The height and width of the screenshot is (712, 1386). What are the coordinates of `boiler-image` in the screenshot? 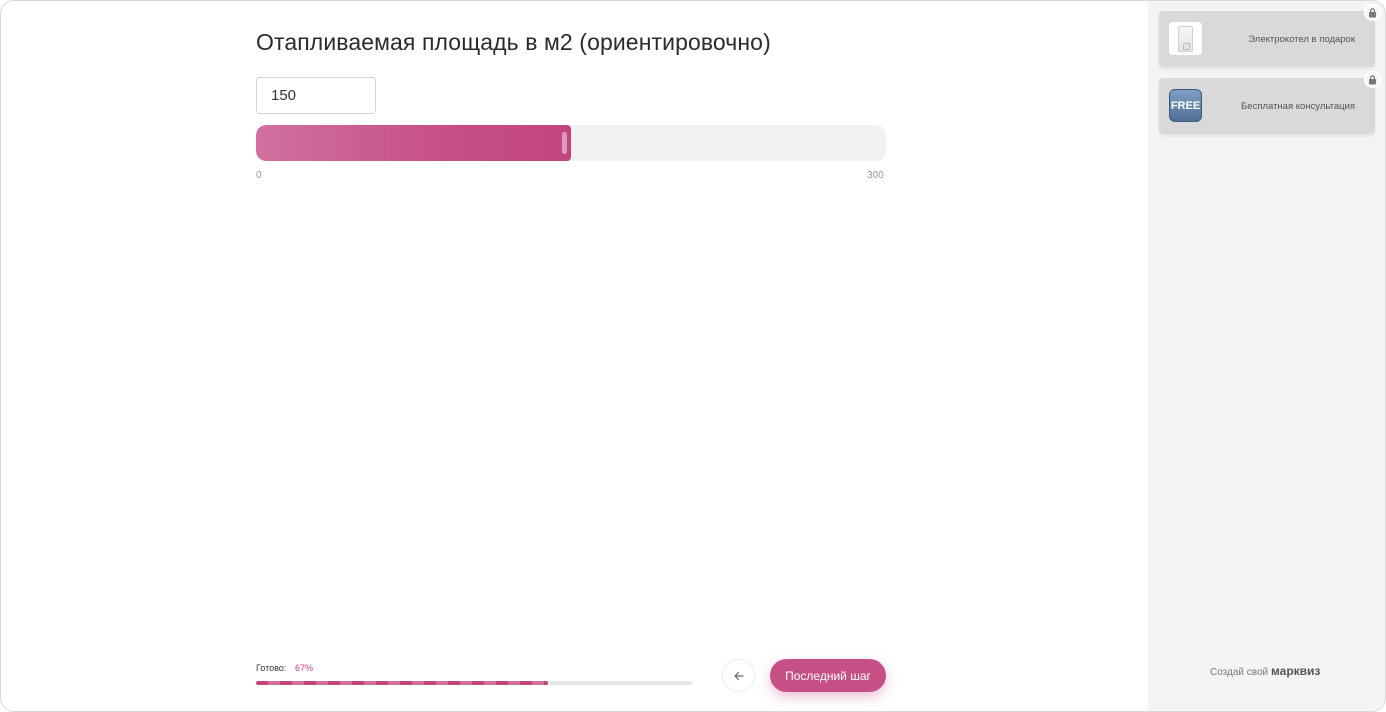 It's located at (1185, 38).